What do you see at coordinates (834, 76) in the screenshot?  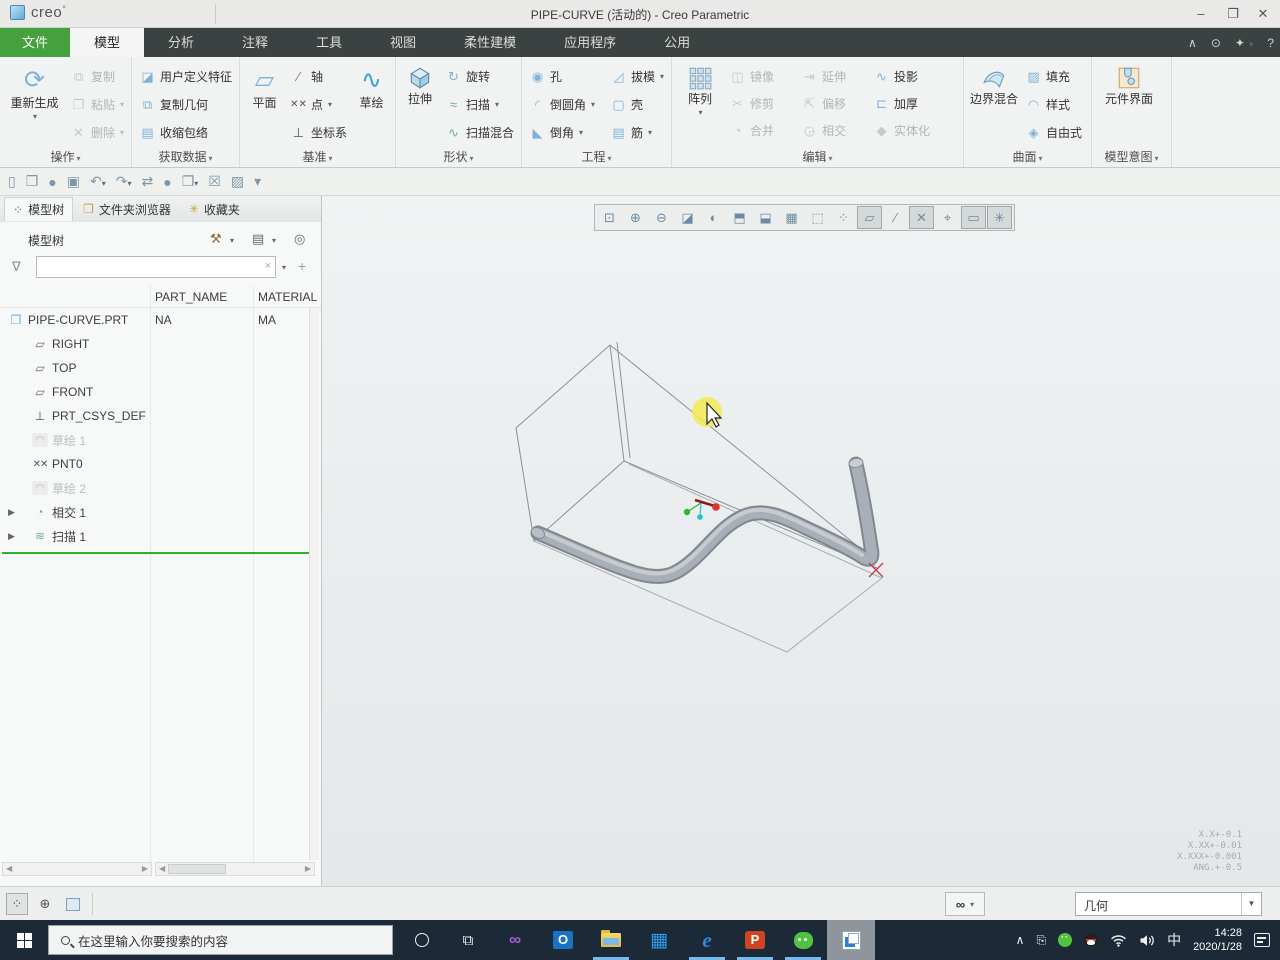 I see `extend-button: ⇥ 延伸` at bounding box center [834, 76].